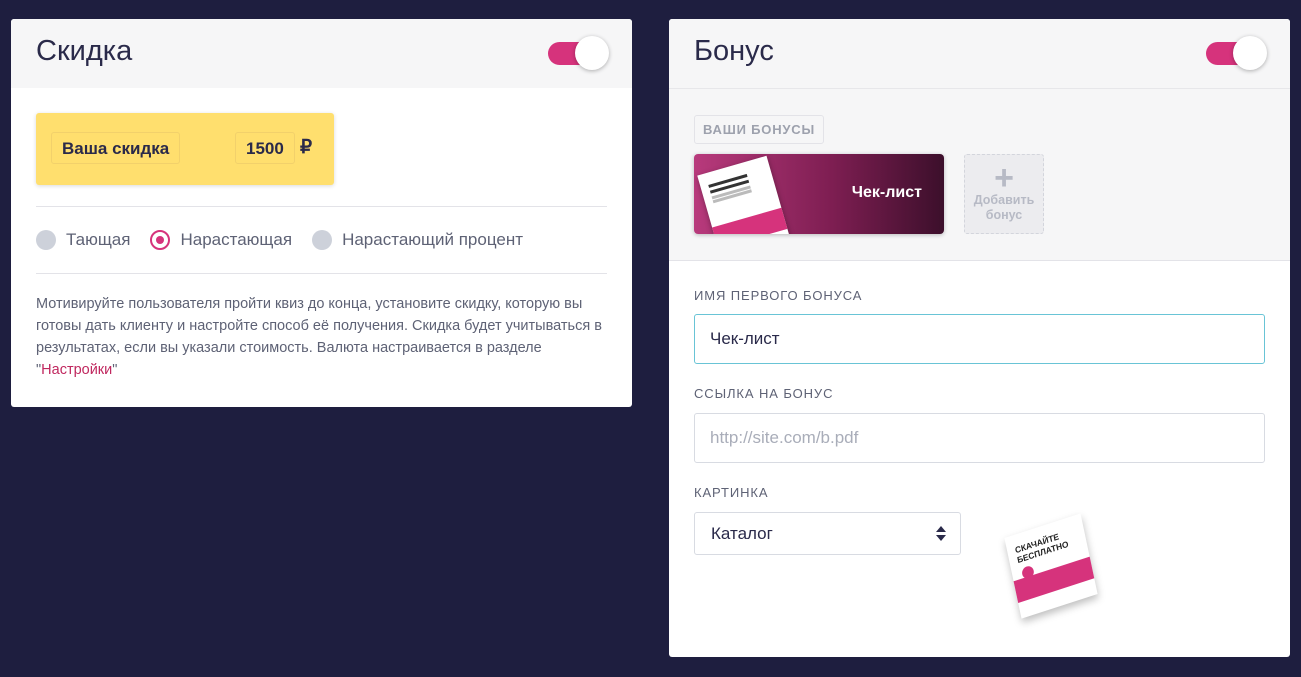 This screenshot has width=1301, height=677. Describe the element at coordinates (116, 148) in the screenshot. I see `discount-label: Ваша скидка` at that location.